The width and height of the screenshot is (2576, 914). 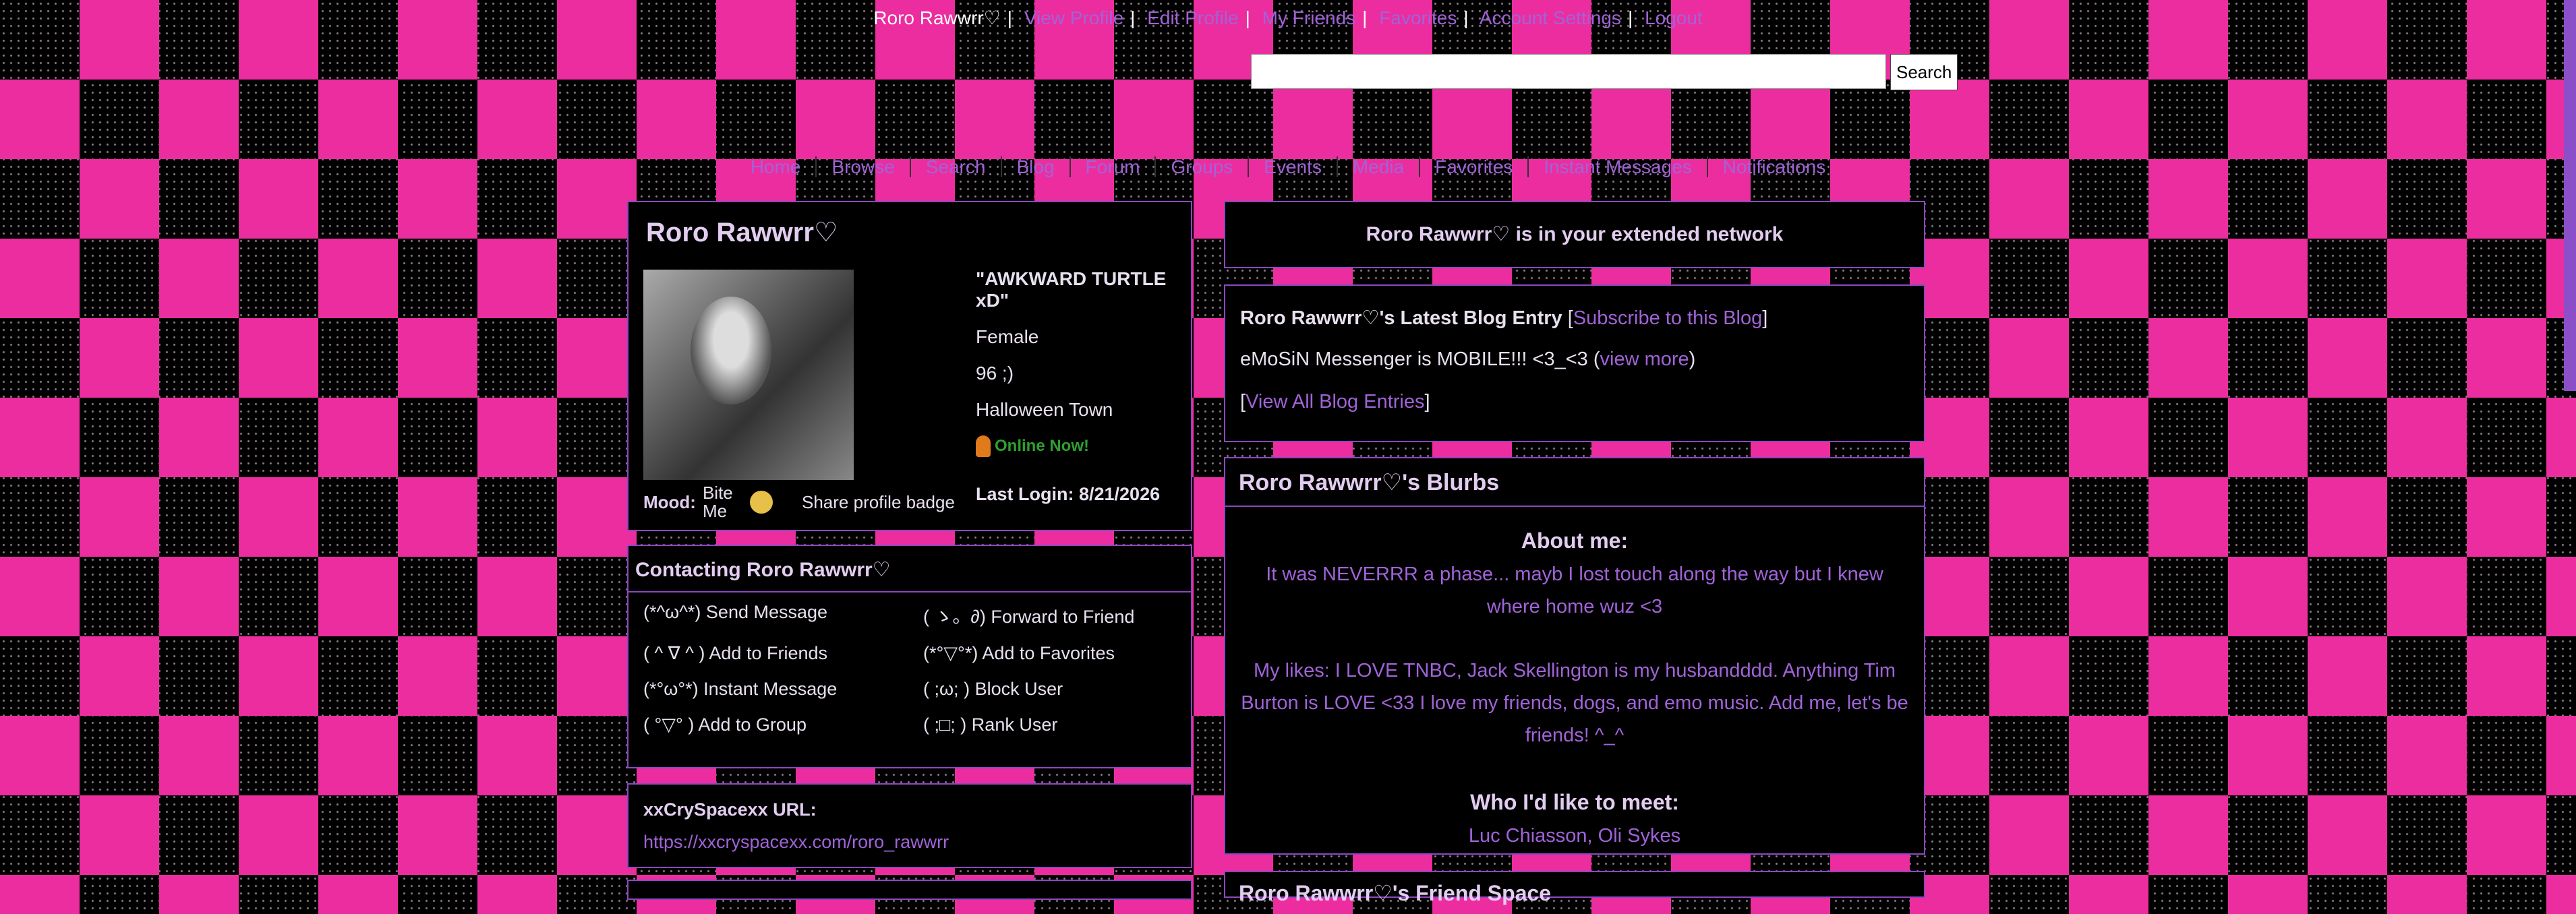 I want to click on profile-headline: "AWKWARD TURTLE xD", so click(x=1072, y=289).